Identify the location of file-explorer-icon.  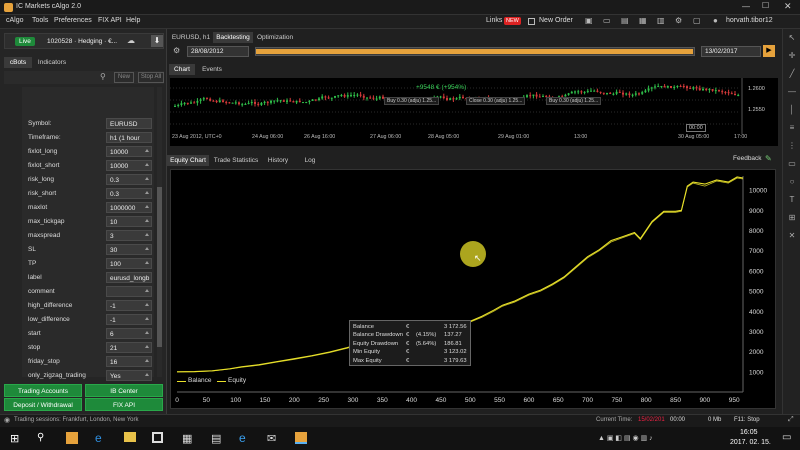
(130, 437).